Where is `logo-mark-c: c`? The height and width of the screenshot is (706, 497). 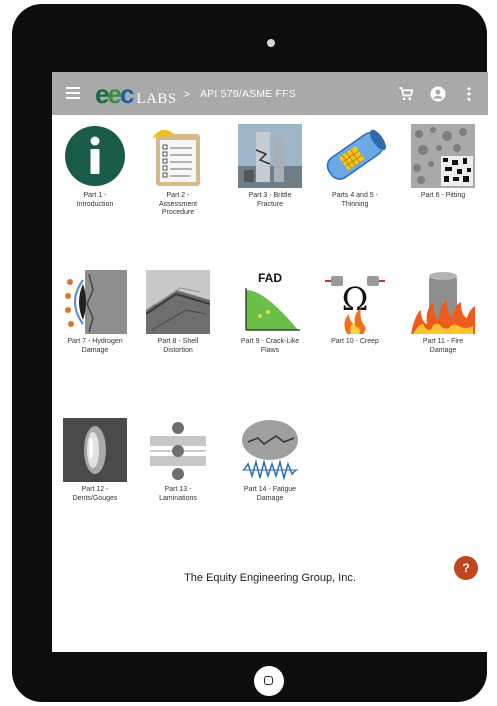
logo-mark-c: c is located at coordinates (127, 94).